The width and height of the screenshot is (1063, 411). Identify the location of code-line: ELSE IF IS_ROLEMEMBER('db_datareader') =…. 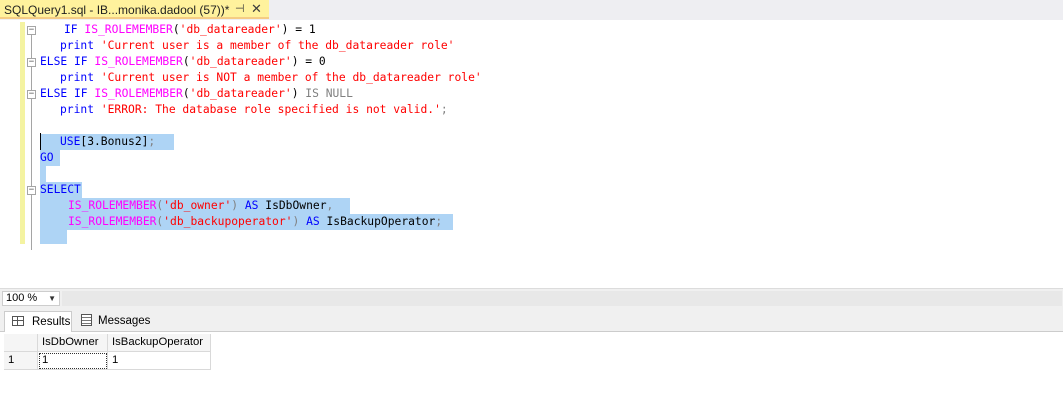
(183, 62).